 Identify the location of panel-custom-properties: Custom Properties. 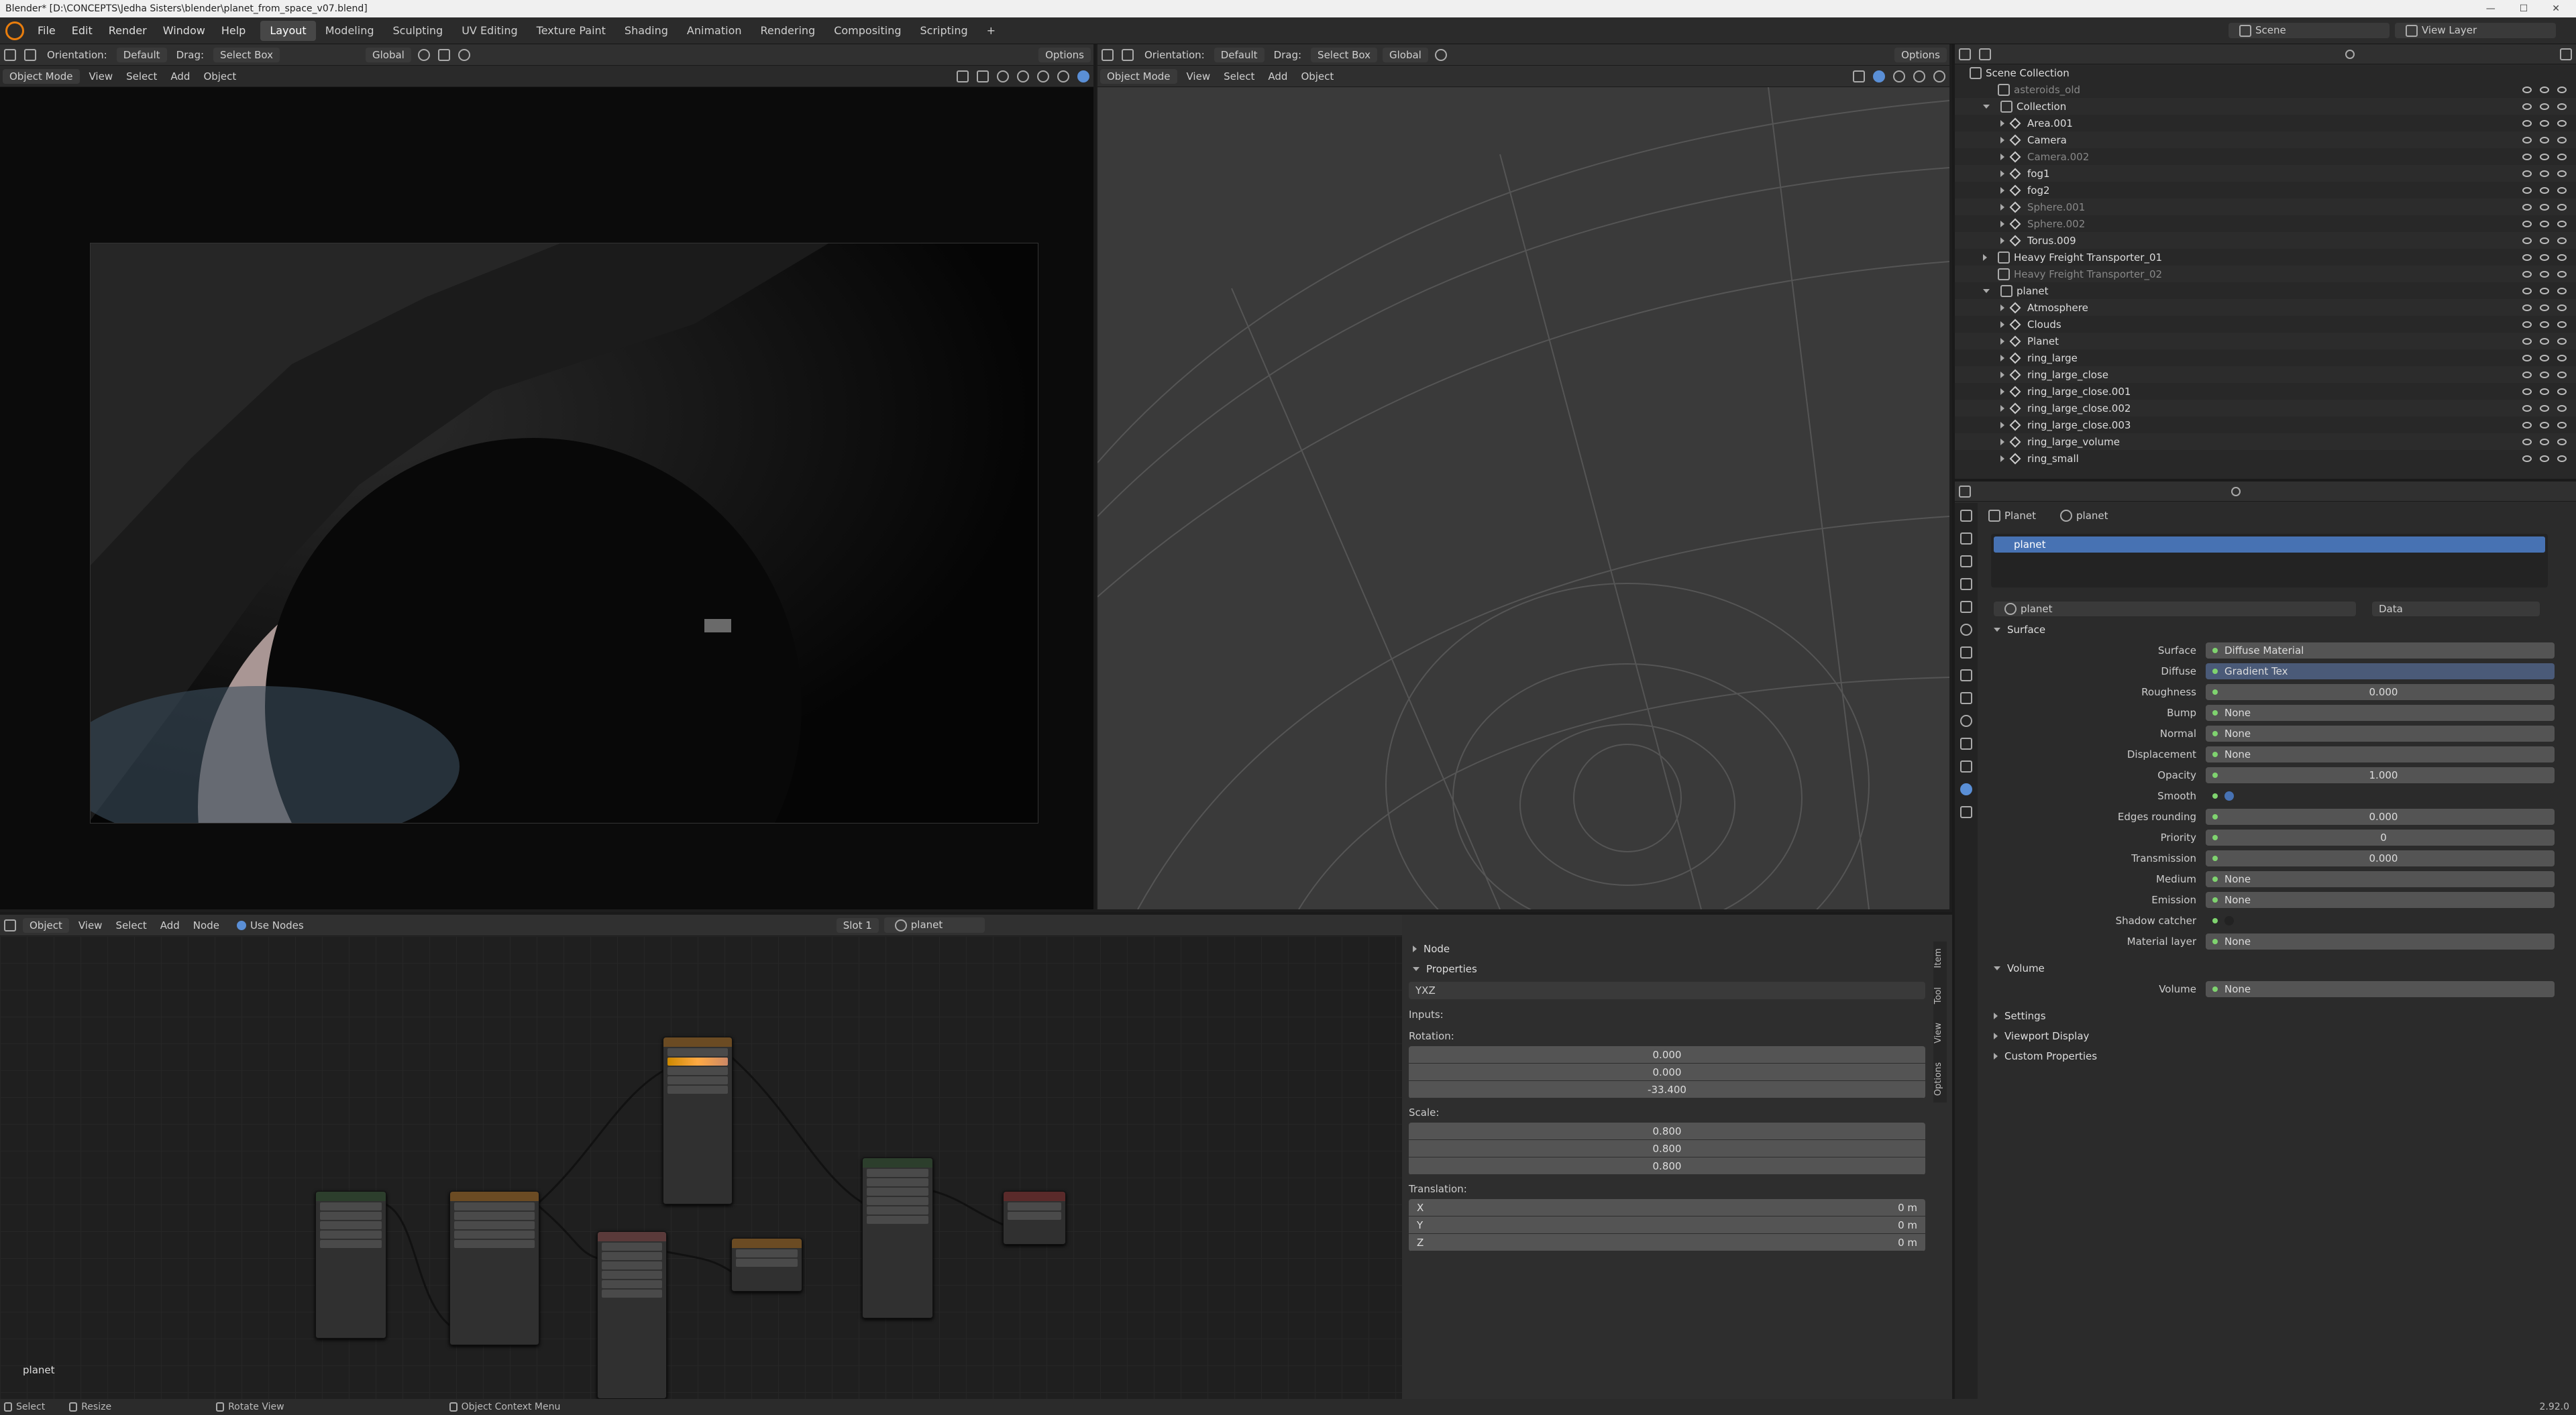
(2279, 1056).